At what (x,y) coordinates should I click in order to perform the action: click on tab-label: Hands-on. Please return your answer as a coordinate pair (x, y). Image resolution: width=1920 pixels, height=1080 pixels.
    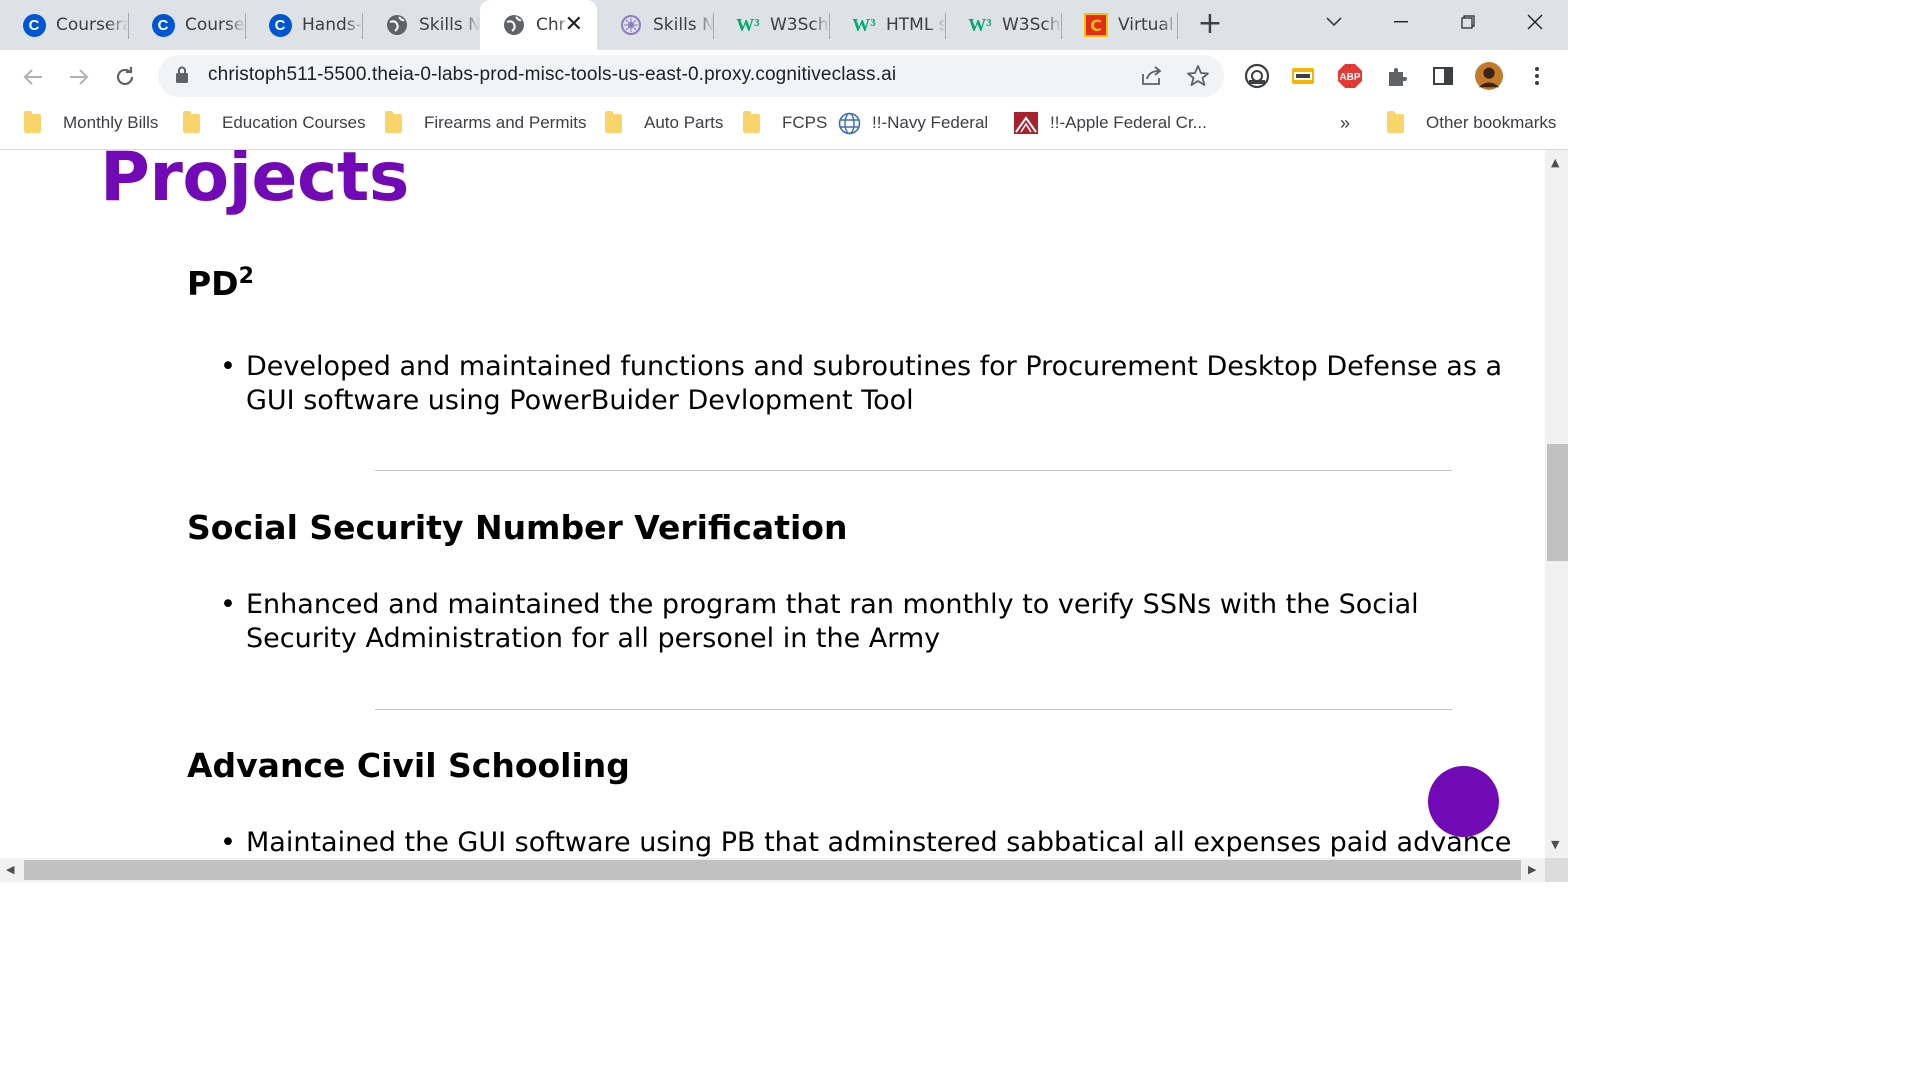
    Looking at the image, I should click on (332, 25).